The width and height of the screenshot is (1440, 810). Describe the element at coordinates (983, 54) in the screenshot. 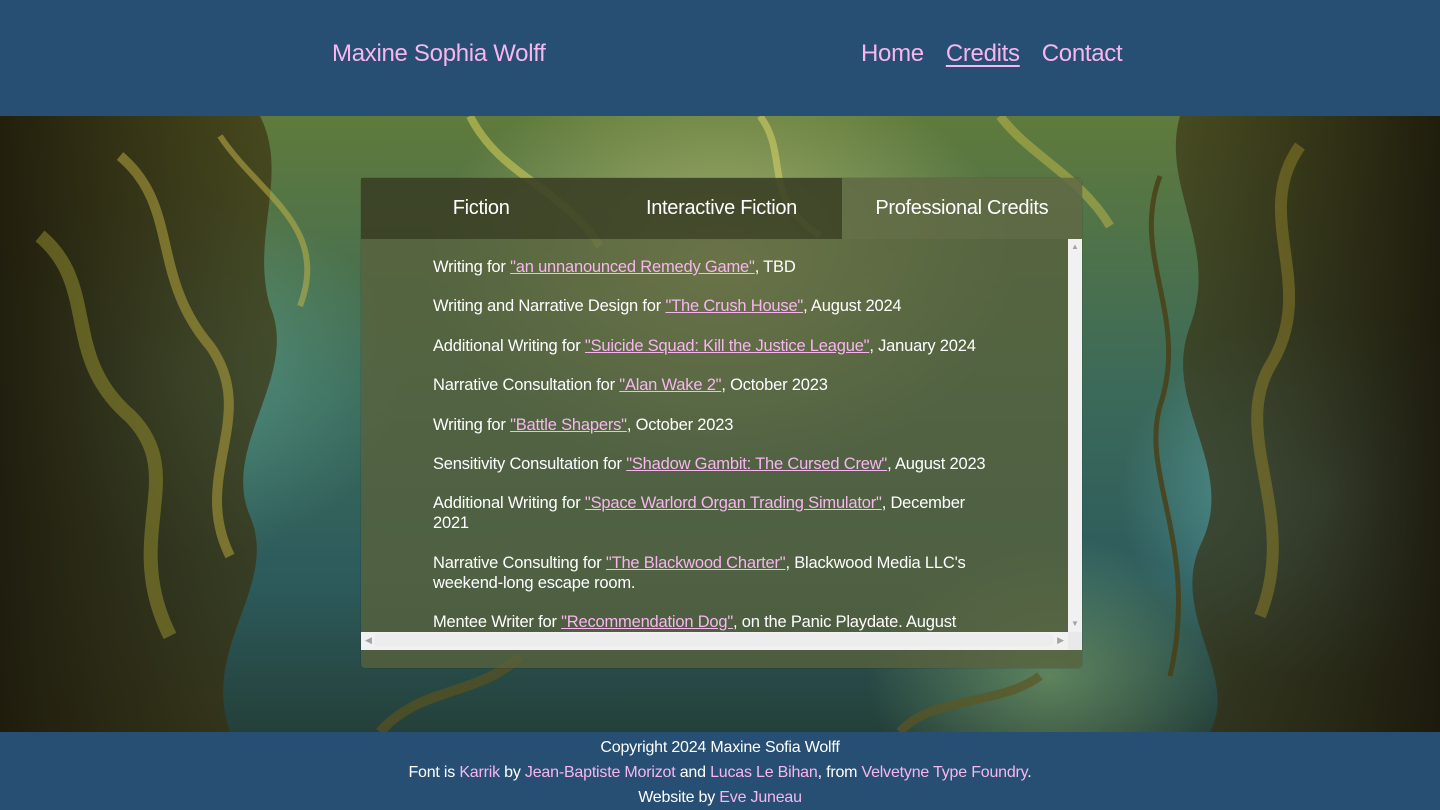

I see `nav-credits-link: Credits` at that location.